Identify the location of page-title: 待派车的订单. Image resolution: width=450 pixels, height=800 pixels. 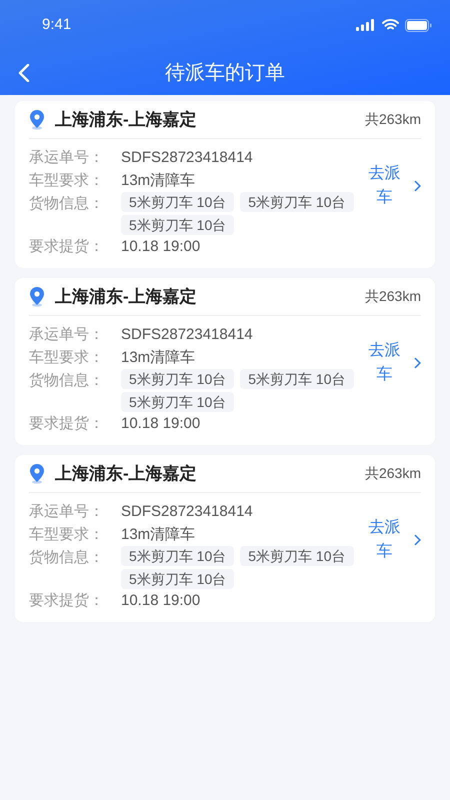
(225, 73).